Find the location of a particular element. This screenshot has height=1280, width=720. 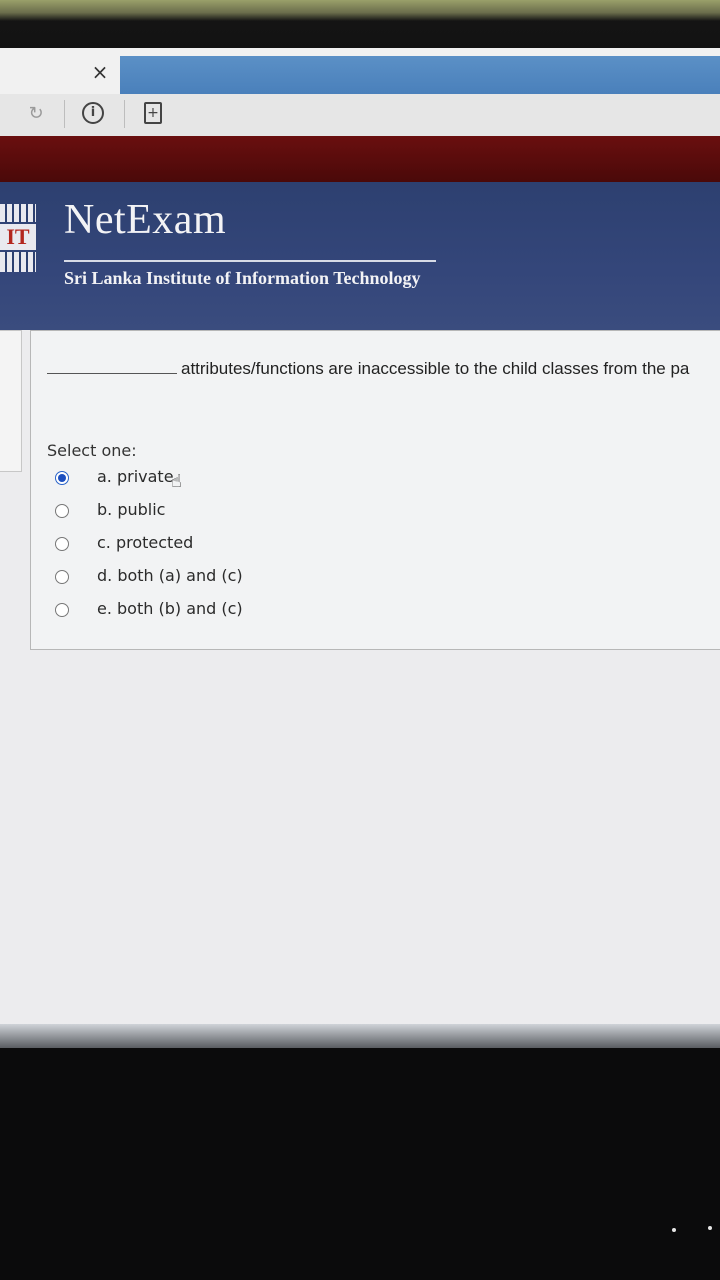

site-top-bar is located at coordinates (360, 159).